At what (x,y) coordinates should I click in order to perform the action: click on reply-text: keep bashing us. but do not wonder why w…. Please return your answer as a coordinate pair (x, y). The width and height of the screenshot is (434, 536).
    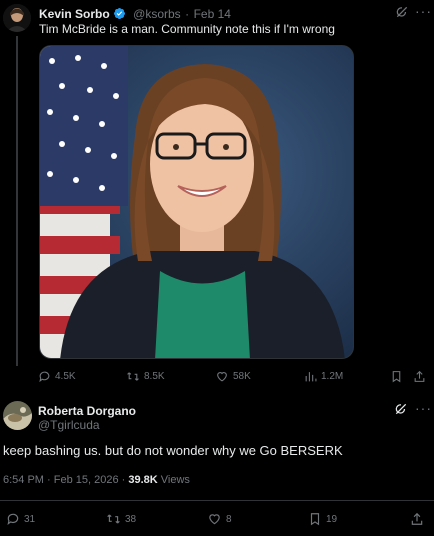
    Looking at the image, I should click on (173, 450).